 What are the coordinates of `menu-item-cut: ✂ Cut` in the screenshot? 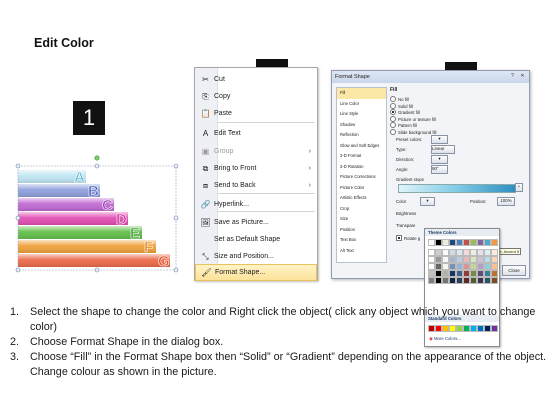 It's located at (256, 79).